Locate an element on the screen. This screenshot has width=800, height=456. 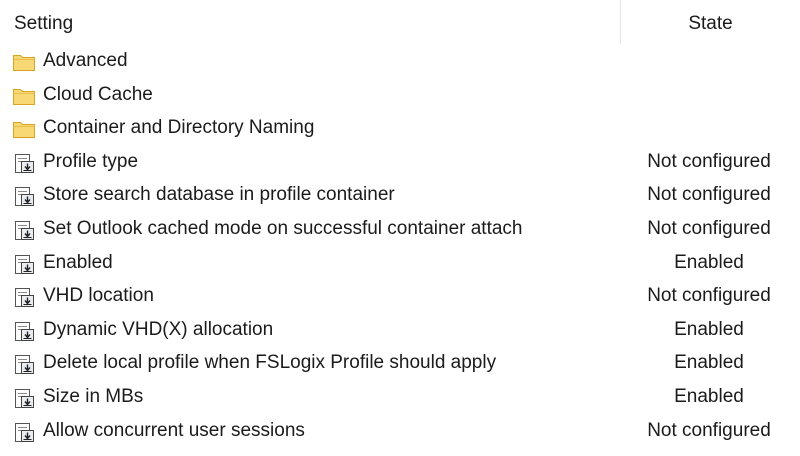
policy-row-profile-type: Profile type Not configured is located at coordinates (400, 163).